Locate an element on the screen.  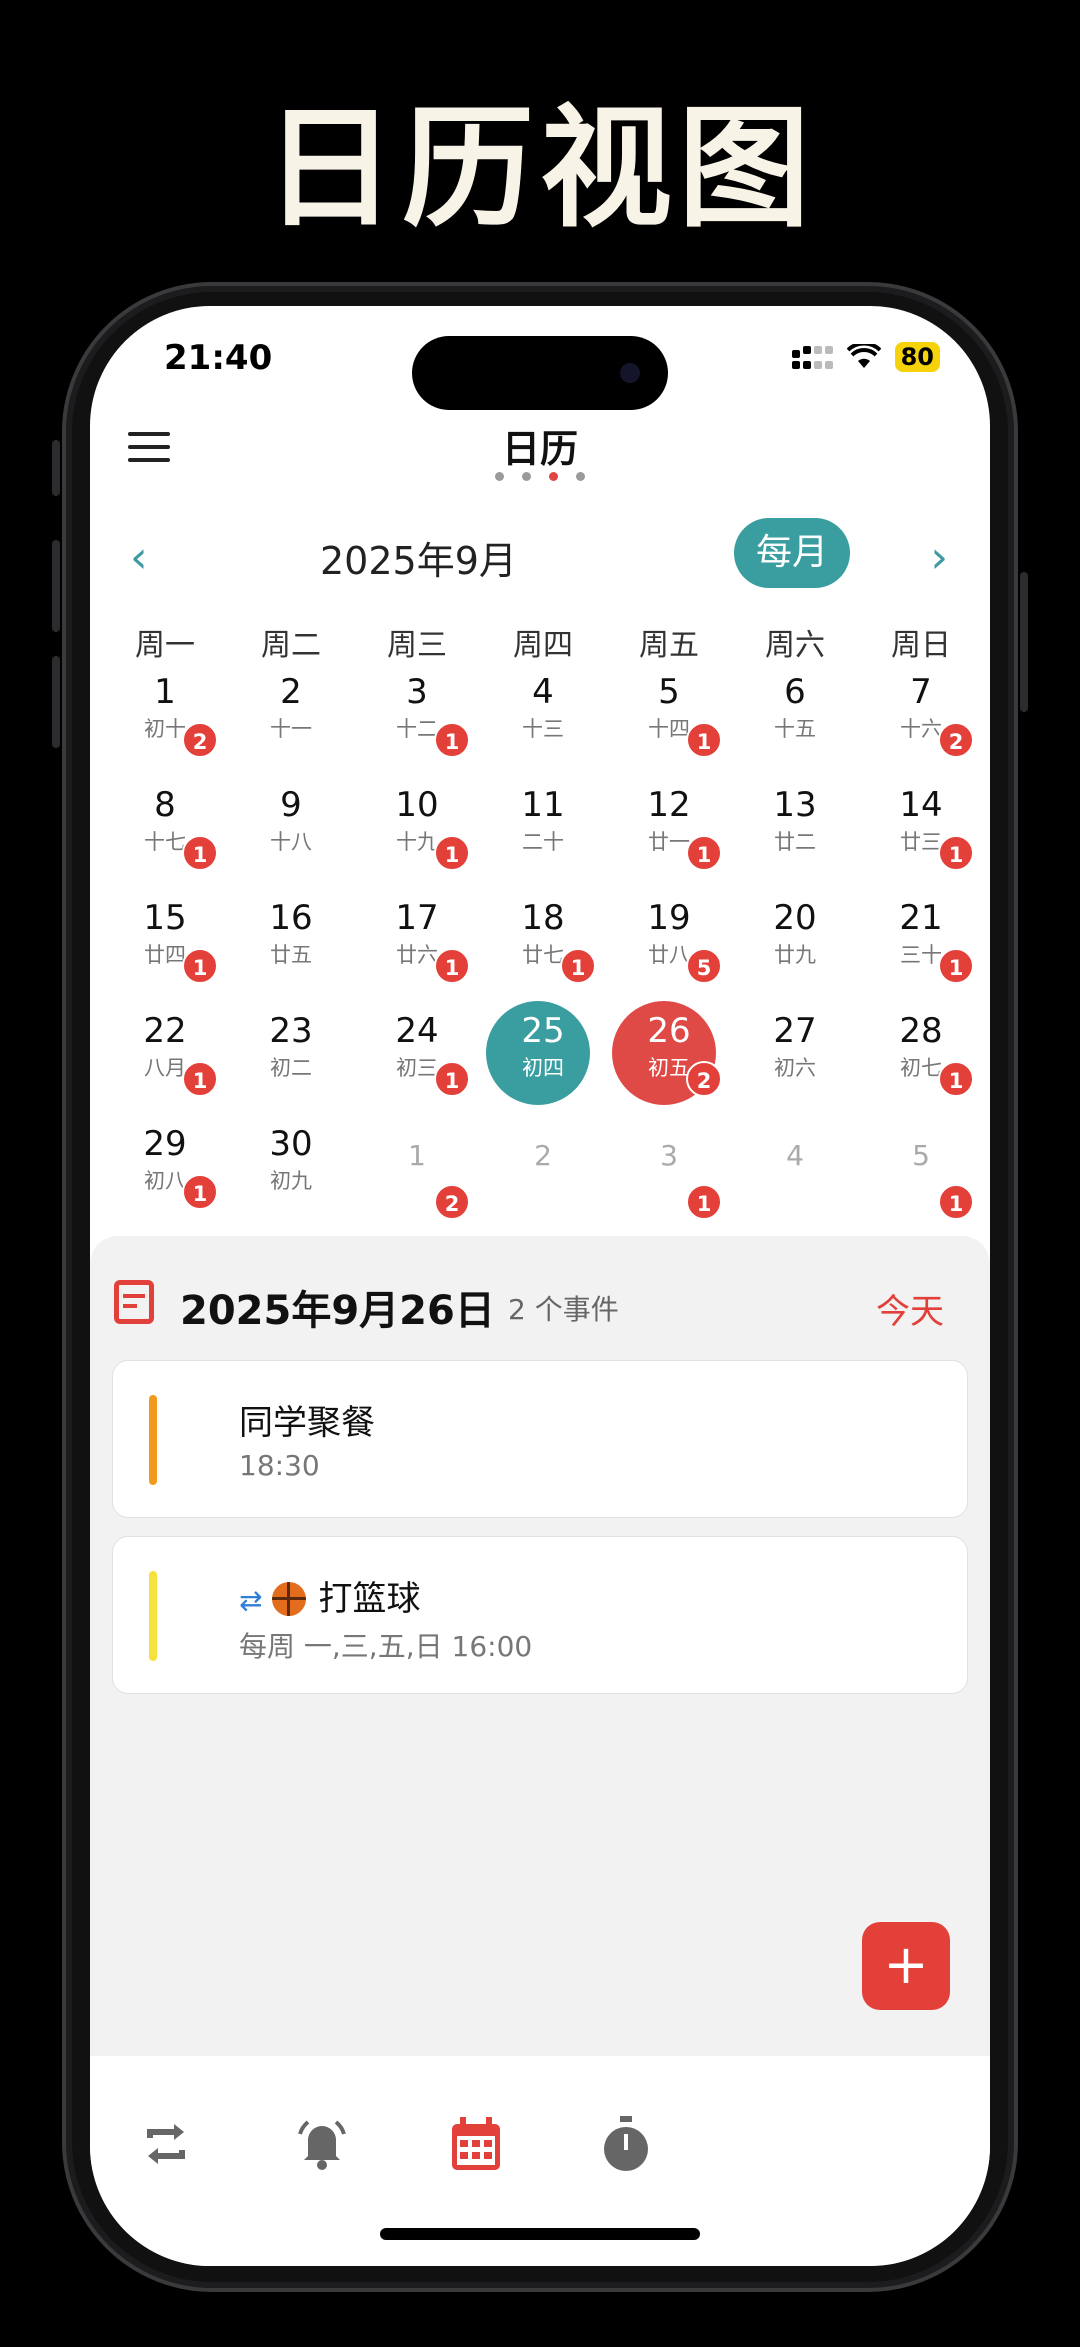
day-number: 27 is located at coordinates (795, 1031).